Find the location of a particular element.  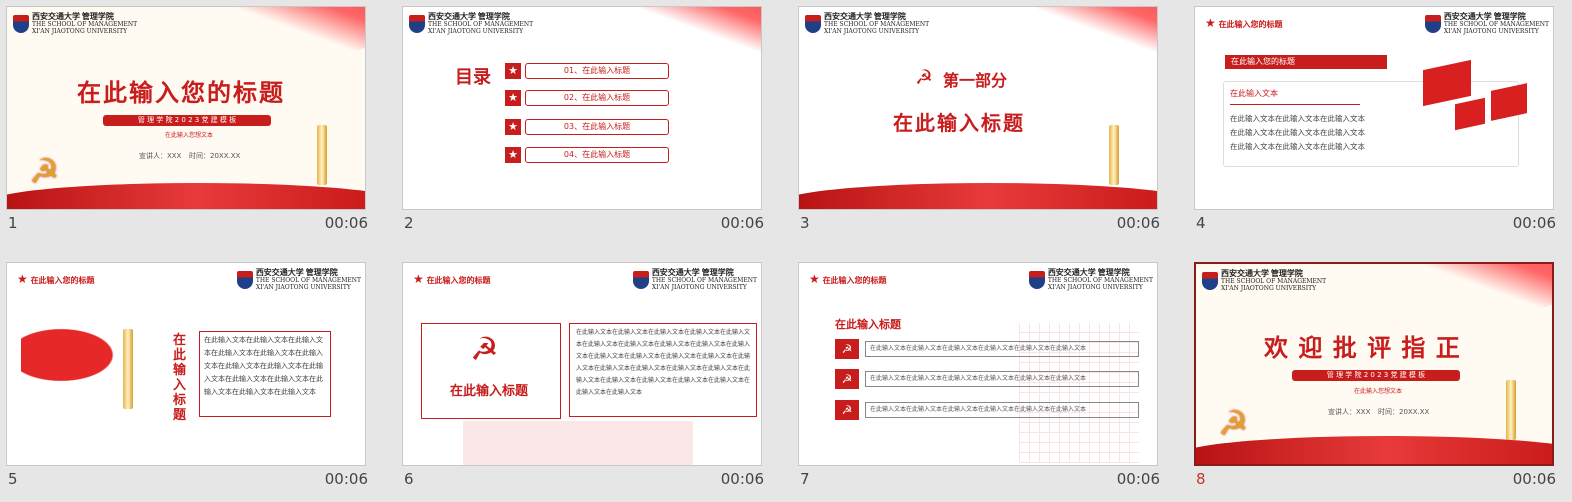

slide-title: 在此输入您的标题 is located at coordinates (181, 93).